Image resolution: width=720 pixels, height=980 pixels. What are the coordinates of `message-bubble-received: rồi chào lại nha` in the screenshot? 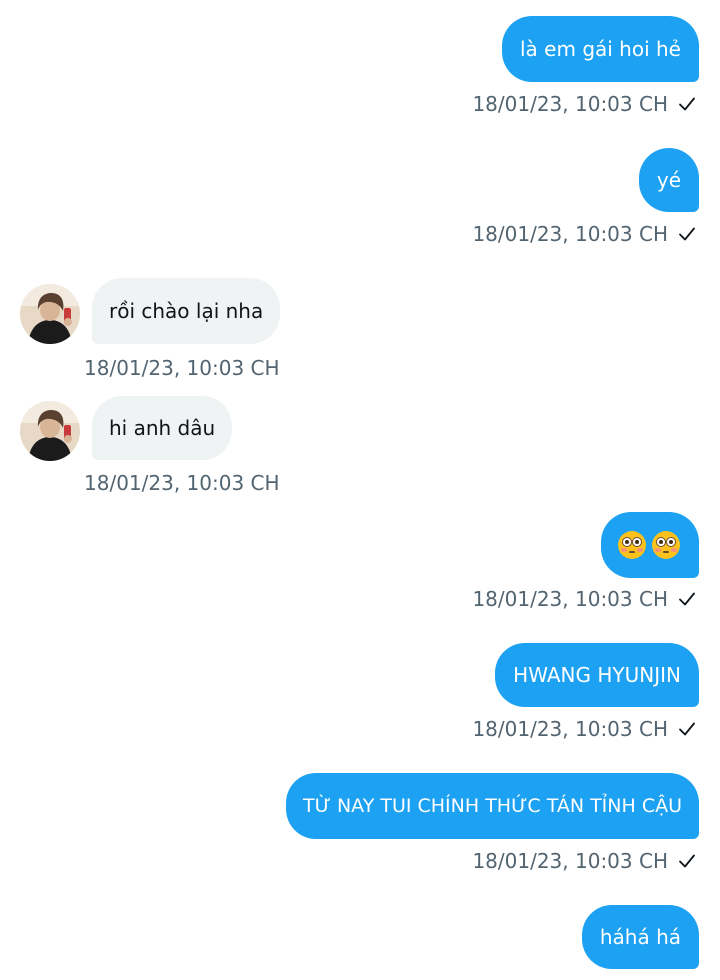 It's located at (186, 311).